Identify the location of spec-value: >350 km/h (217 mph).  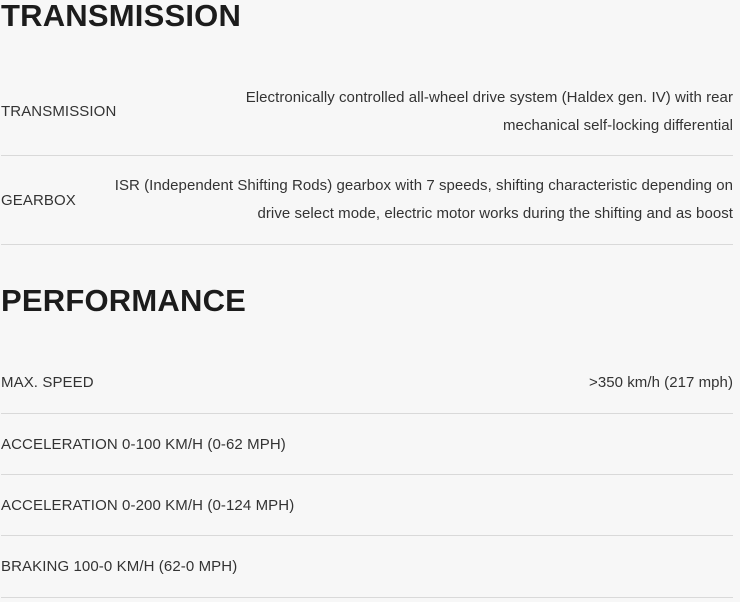
(661, 382).